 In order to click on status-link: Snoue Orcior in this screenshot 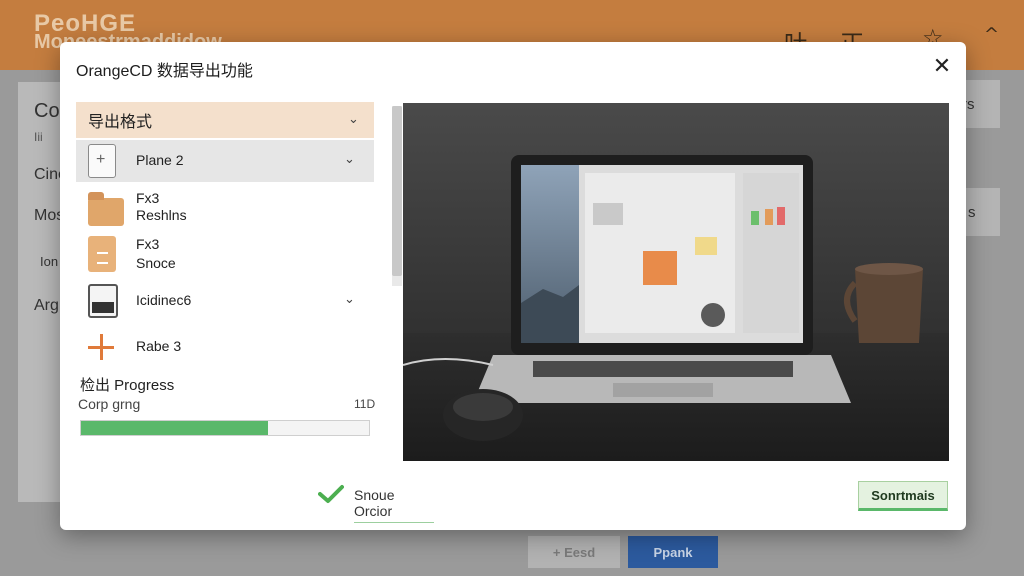, I will do `click(394, 505)`.